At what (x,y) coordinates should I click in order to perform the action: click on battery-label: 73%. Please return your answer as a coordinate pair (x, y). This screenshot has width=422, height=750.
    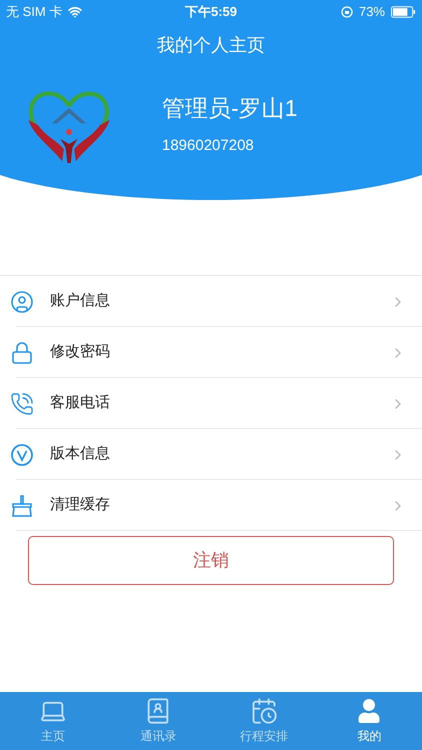
    Looking at the image, I should click on (371, 12).